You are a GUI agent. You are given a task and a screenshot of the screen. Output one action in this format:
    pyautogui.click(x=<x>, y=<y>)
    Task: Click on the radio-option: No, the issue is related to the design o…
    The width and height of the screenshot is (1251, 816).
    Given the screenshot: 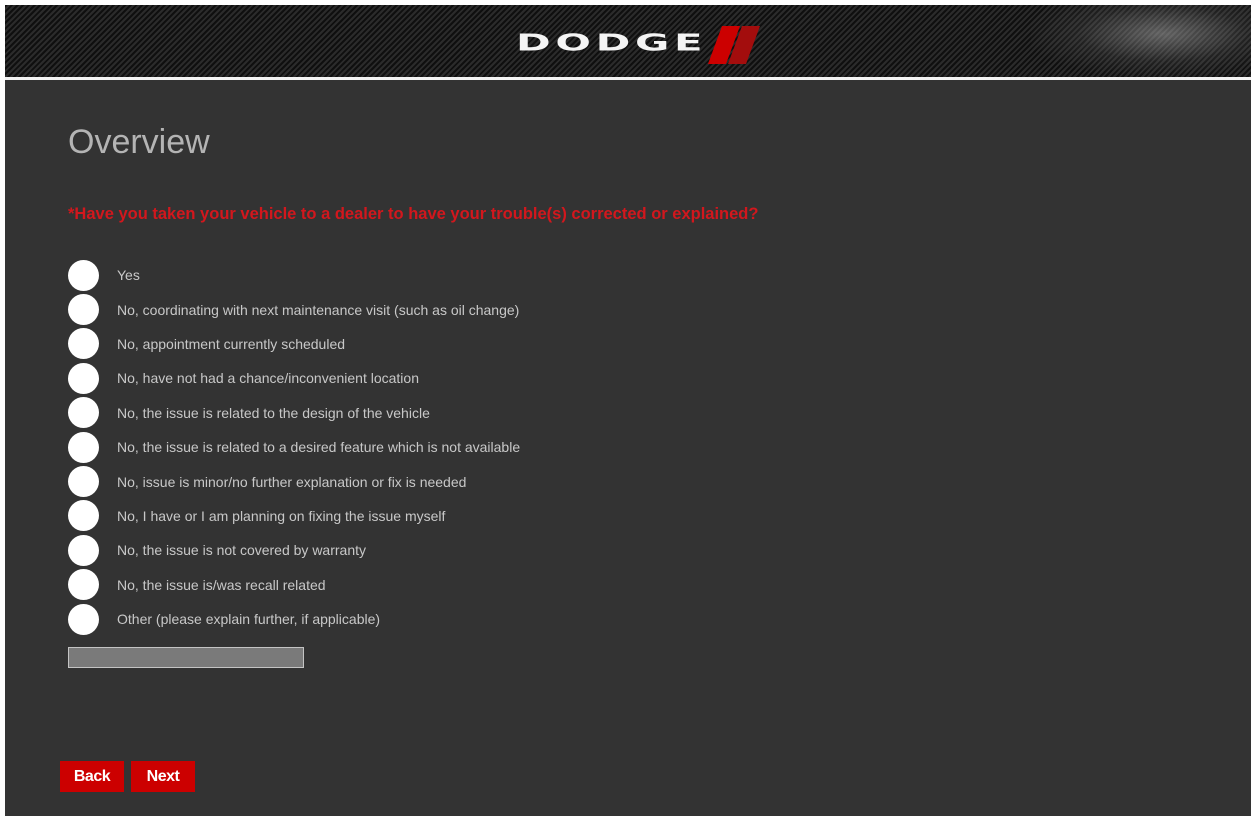 What is the action you would take?
    pyautogui.click(x=418, y=413)
    